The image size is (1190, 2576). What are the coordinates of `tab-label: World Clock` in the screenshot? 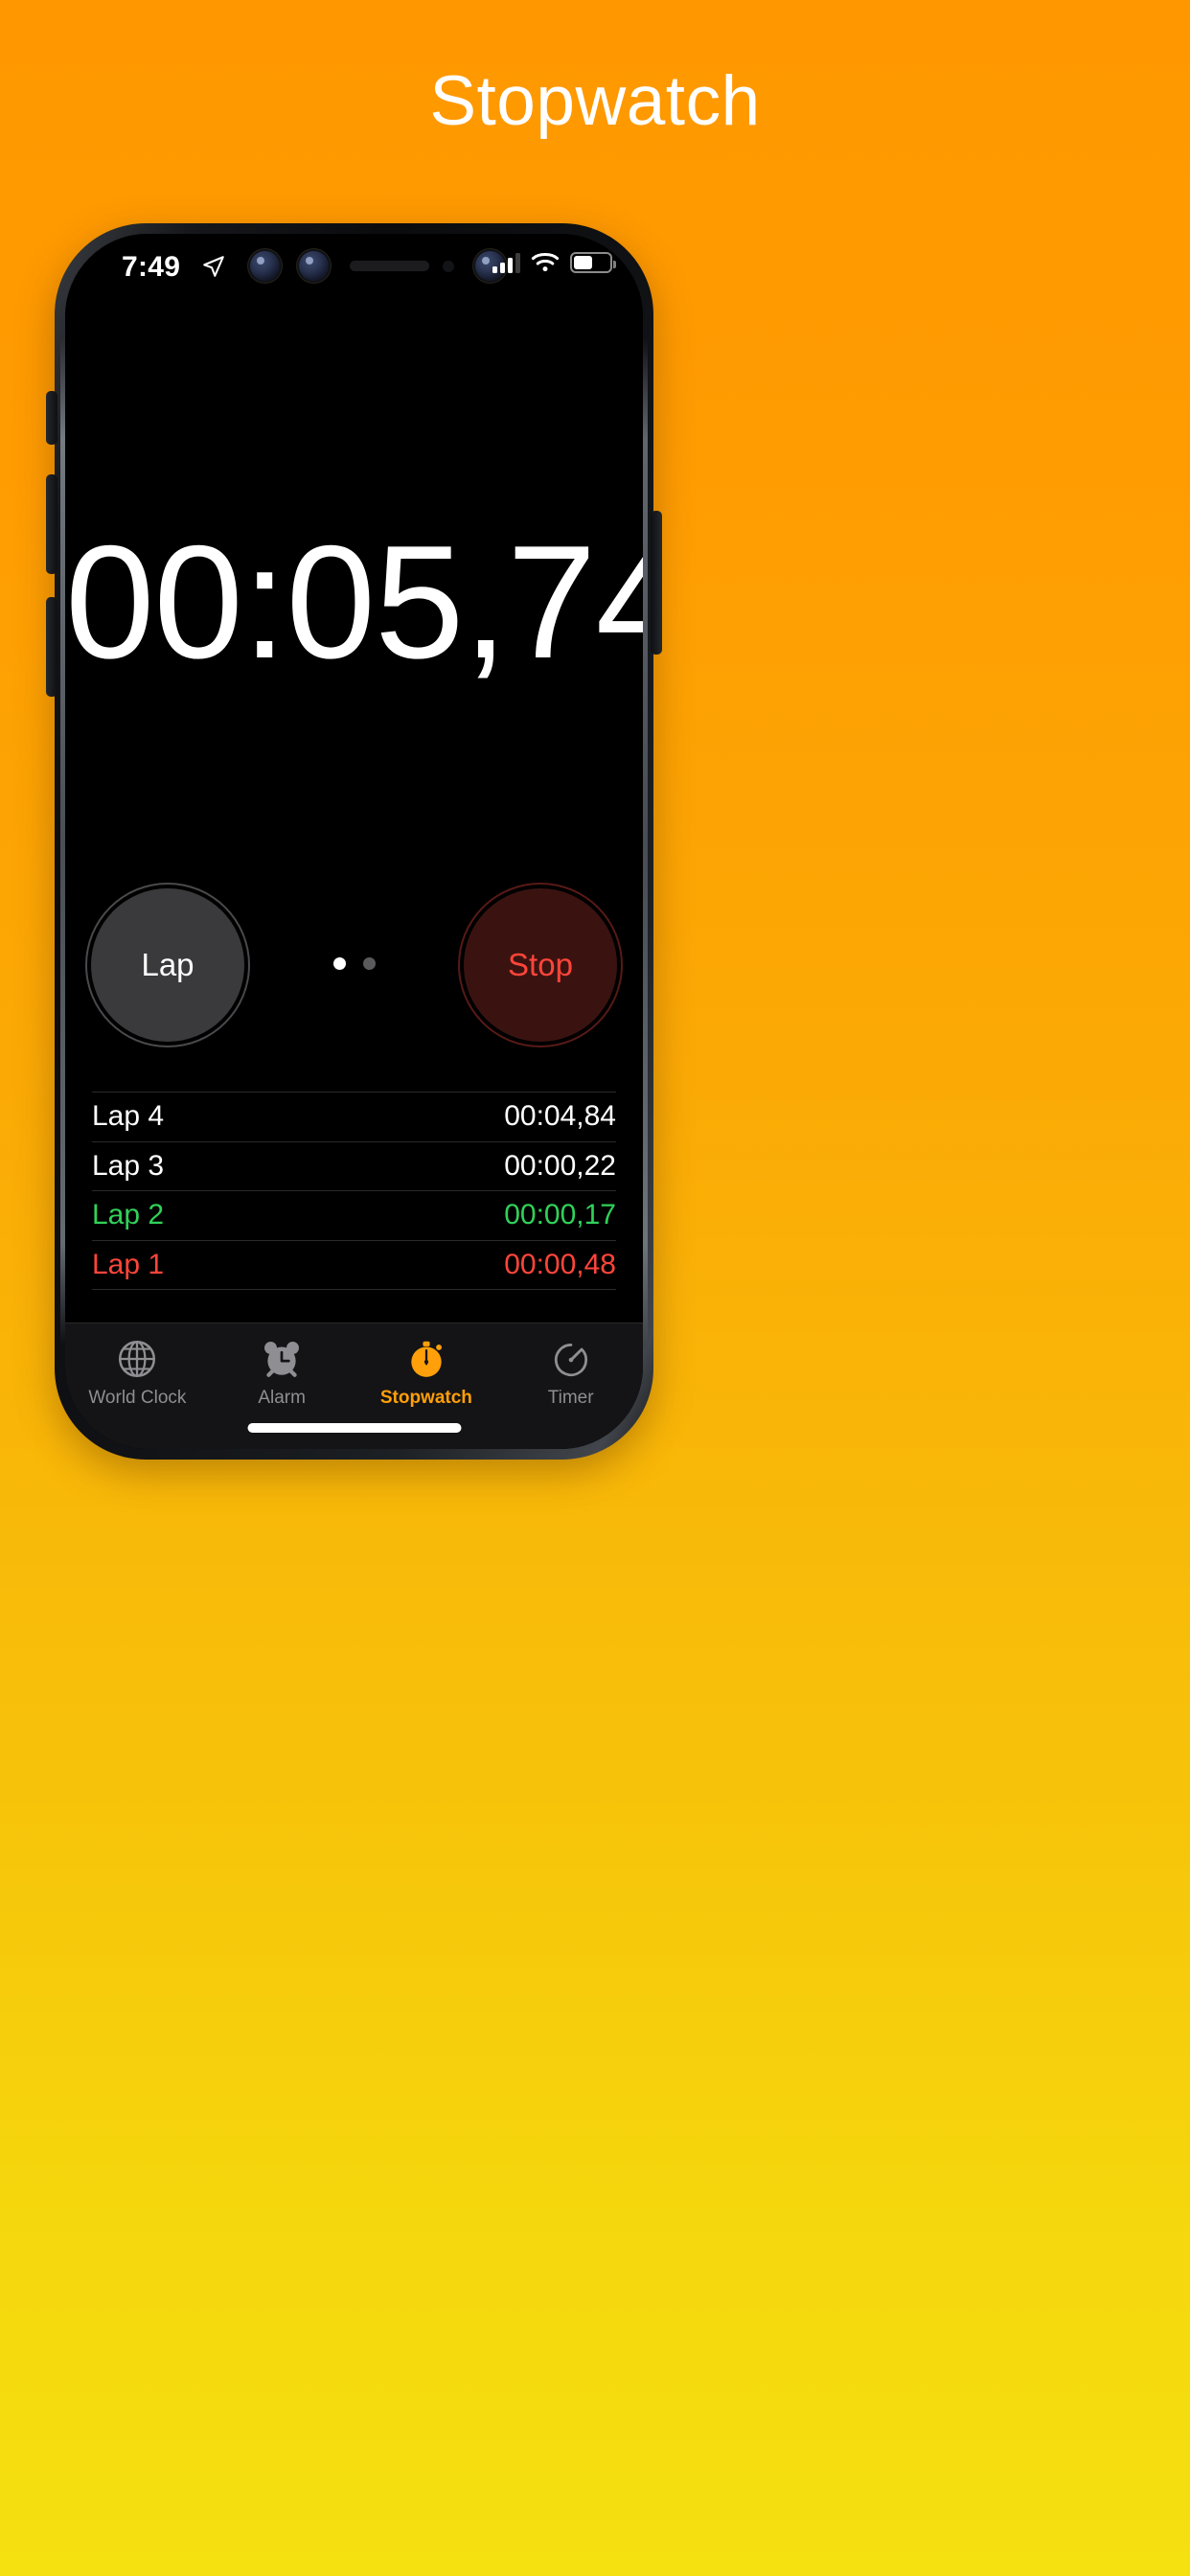 It's located at (137, 1398).